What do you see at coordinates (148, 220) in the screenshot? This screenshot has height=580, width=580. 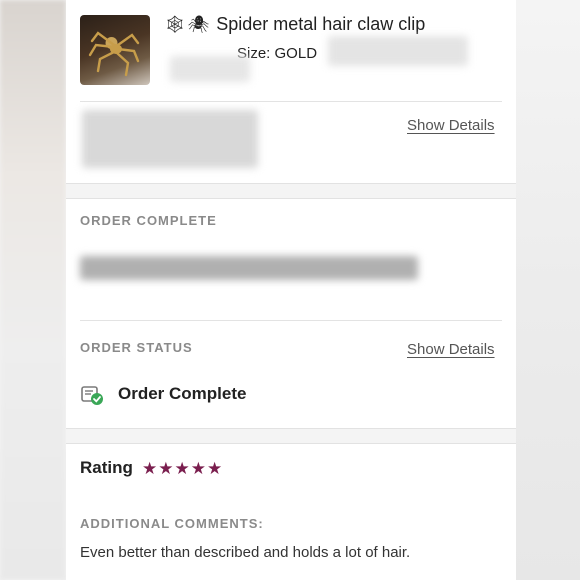 I see `order-complete-label: ORDER COMPLETE` at bounding box center [148, 220].